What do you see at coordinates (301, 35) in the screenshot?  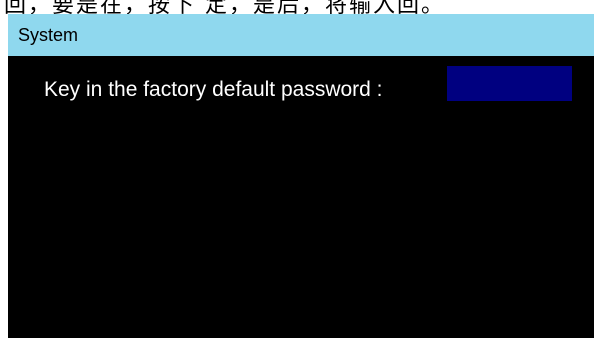 I see `title-bar: System` at bounding box center [301, 35].